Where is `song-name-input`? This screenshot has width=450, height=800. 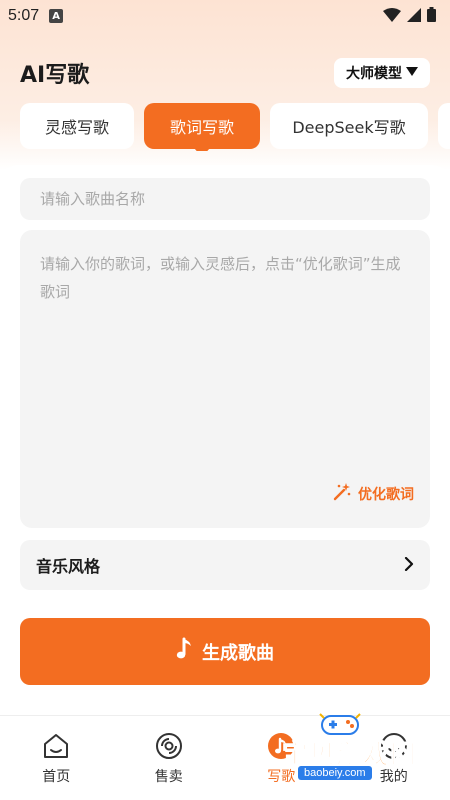 song-name-input is located at coordinates (225, 199).